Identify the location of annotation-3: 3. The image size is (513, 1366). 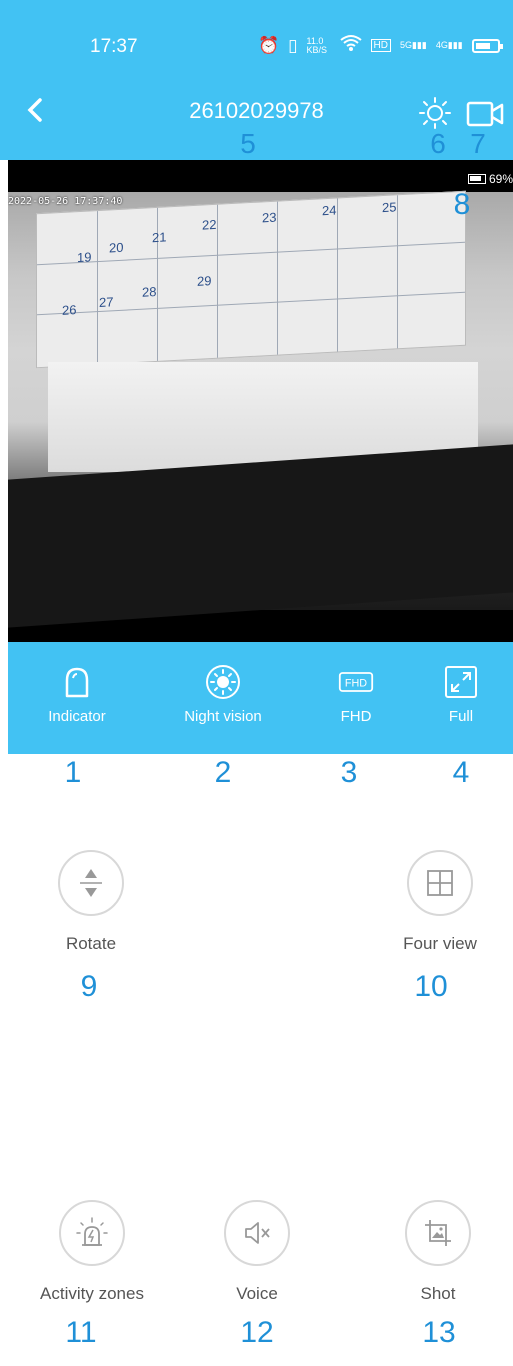
(349, 772).